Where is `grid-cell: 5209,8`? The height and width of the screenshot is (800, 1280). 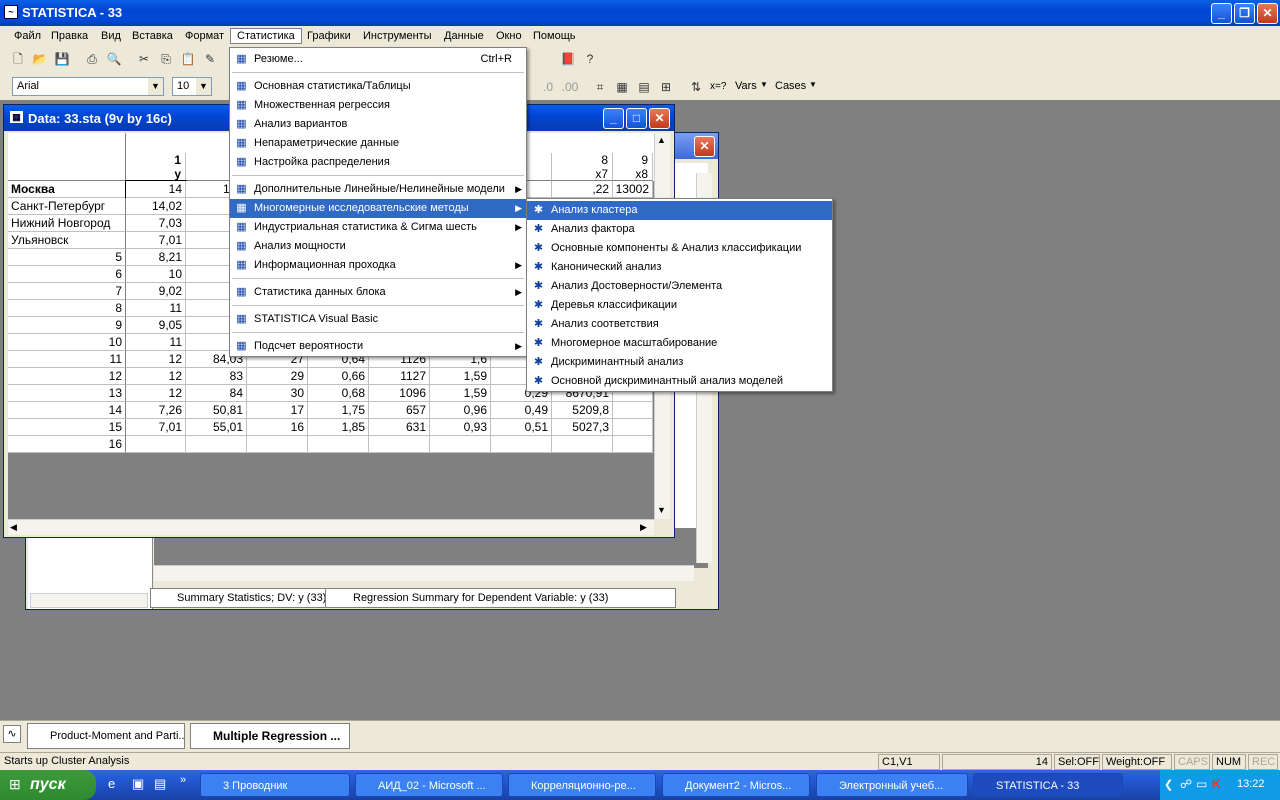 grid-cell: 5209,8 is located at coordinates (582, 410).